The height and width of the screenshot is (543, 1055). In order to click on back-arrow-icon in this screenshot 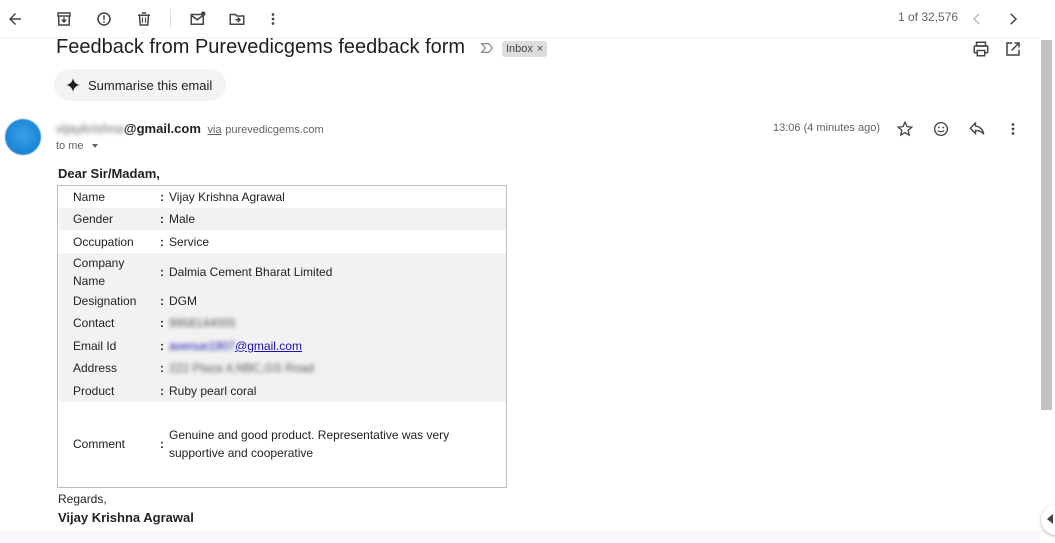, I will do `click(15, 19)`.